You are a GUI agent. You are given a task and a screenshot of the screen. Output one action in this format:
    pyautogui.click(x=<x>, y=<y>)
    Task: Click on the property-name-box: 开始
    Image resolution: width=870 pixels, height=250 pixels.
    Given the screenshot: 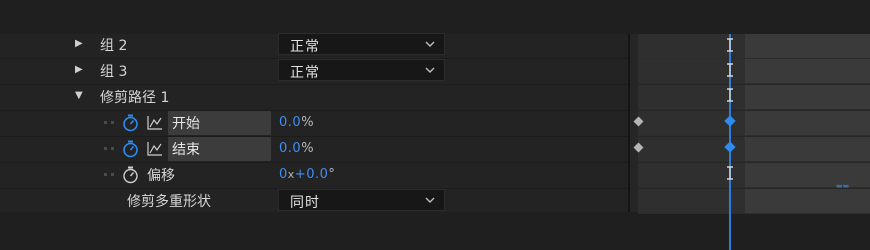 What is the action you would take?
    pyautogui.click(x=219, y=123)
    